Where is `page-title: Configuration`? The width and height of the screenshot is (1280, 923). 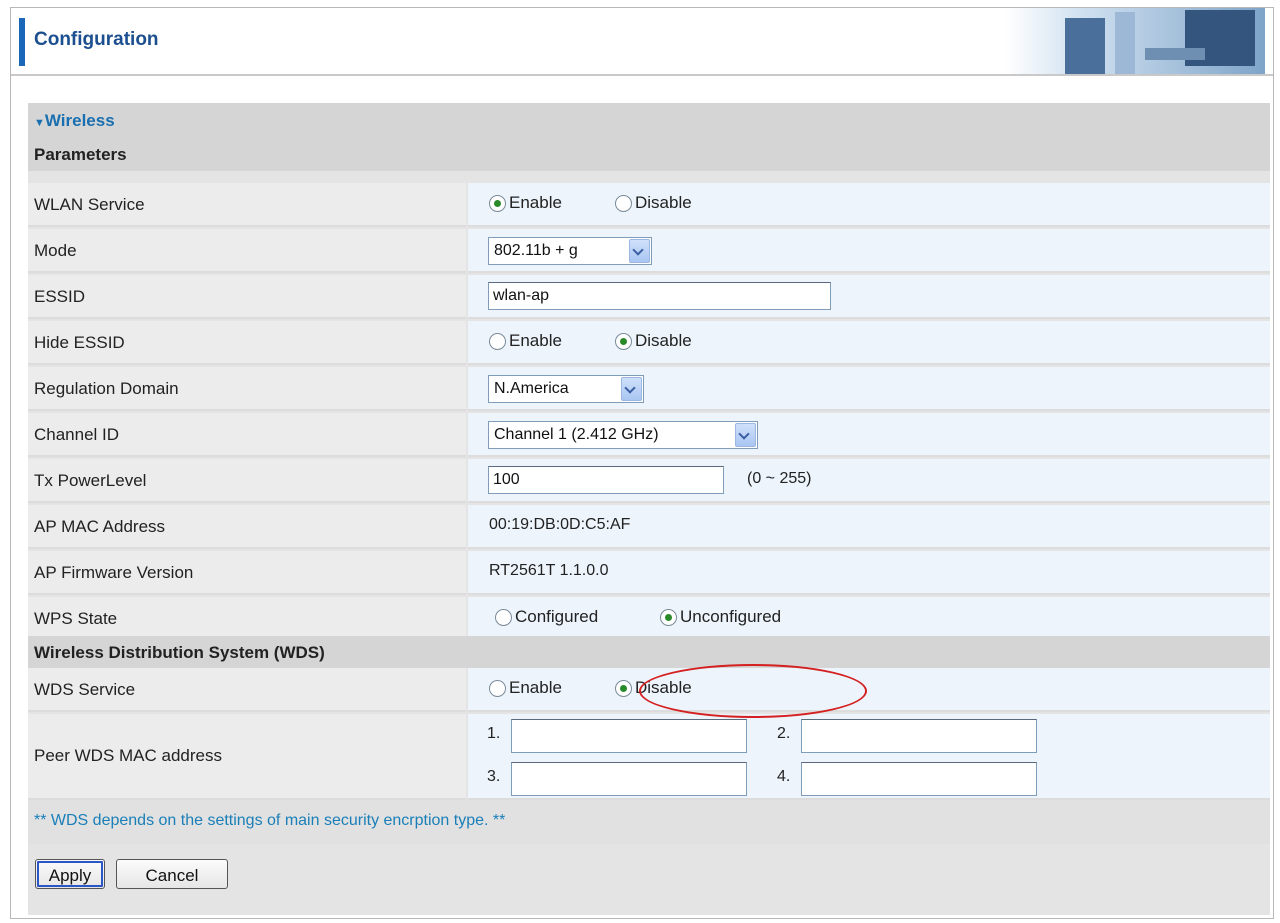 page-title: Configuration is located at coordinates (96, 39).